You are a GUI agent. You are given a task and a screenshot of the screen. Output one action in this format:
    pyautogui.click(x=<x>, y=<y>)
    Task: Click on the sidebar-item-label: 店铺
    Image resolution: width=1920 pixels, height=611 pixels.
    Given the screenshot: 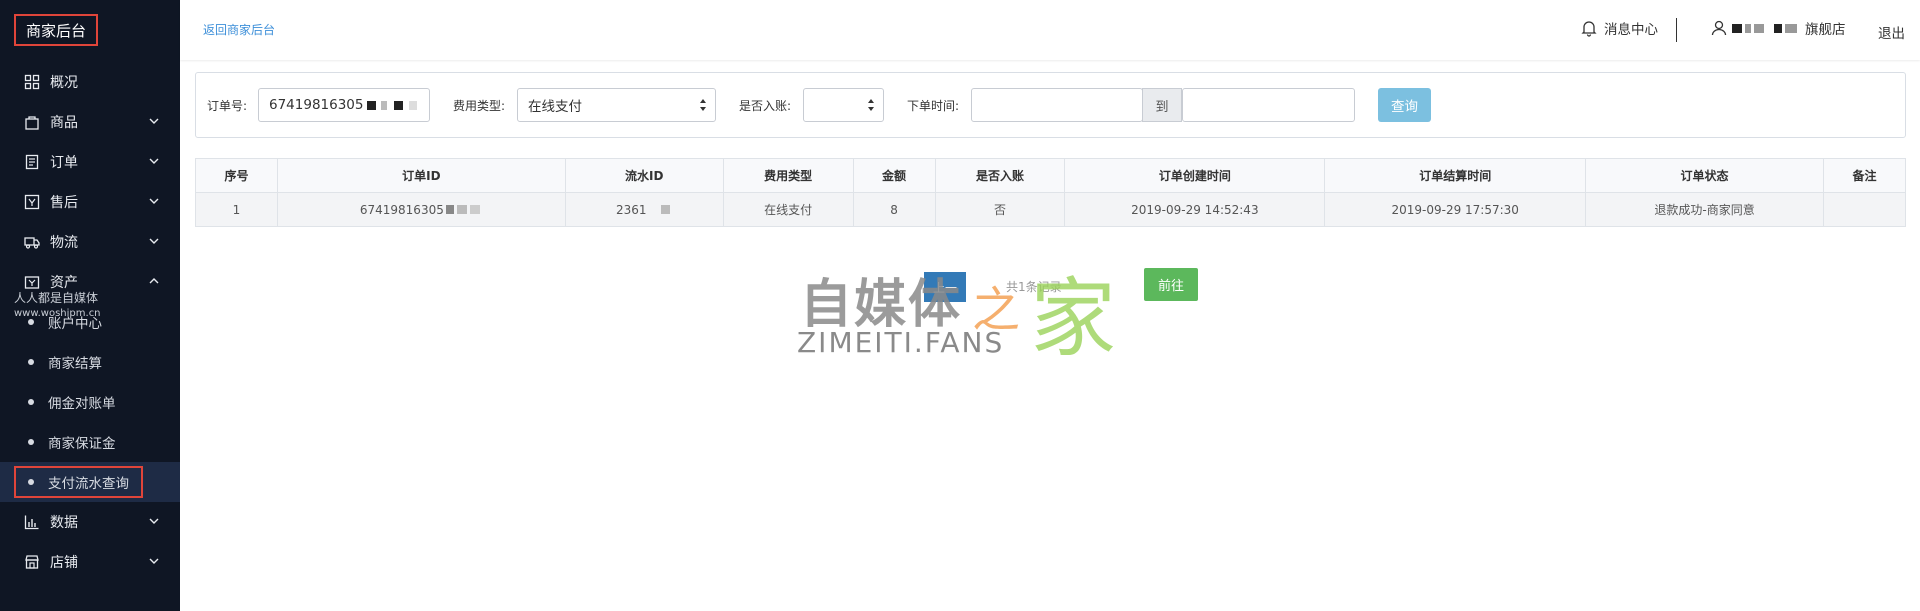 What is the action you would take?
    pyautogui.click(x=64, y=563)
    